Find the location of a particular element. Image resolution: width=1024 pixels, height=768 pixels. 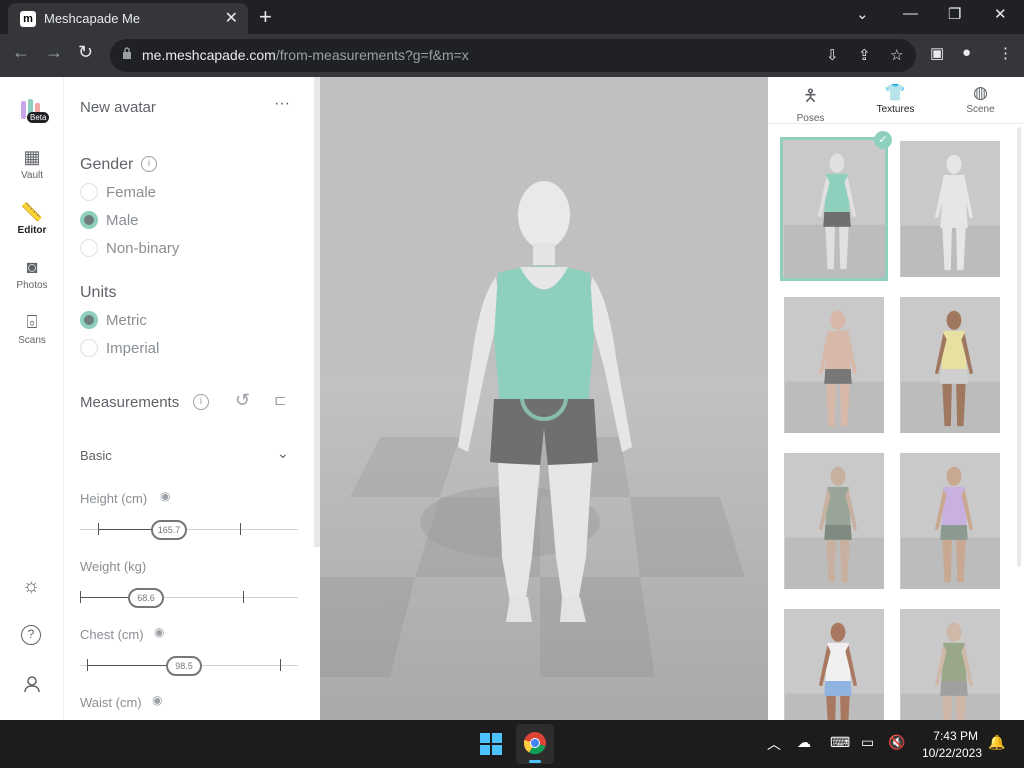

keyboard-icon: ⌨ is located at coordinates (840, 742).